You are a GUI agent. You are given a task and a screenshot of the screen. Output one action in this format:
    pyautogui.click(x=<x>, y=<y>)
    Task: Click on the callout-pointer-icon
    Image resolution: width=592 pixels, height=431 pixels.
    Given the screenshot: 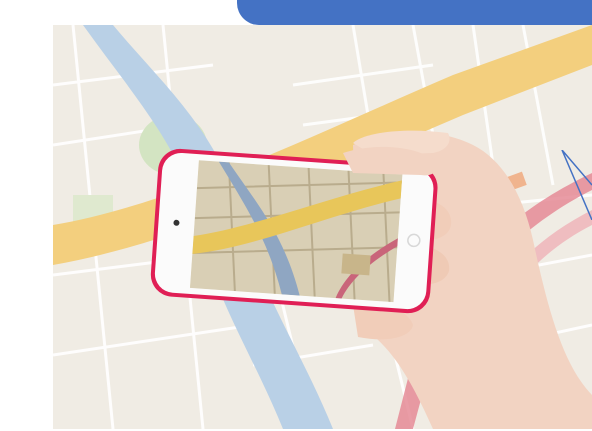 What is the action you would take?
    pyautogui.click(x=576, y=185)
    